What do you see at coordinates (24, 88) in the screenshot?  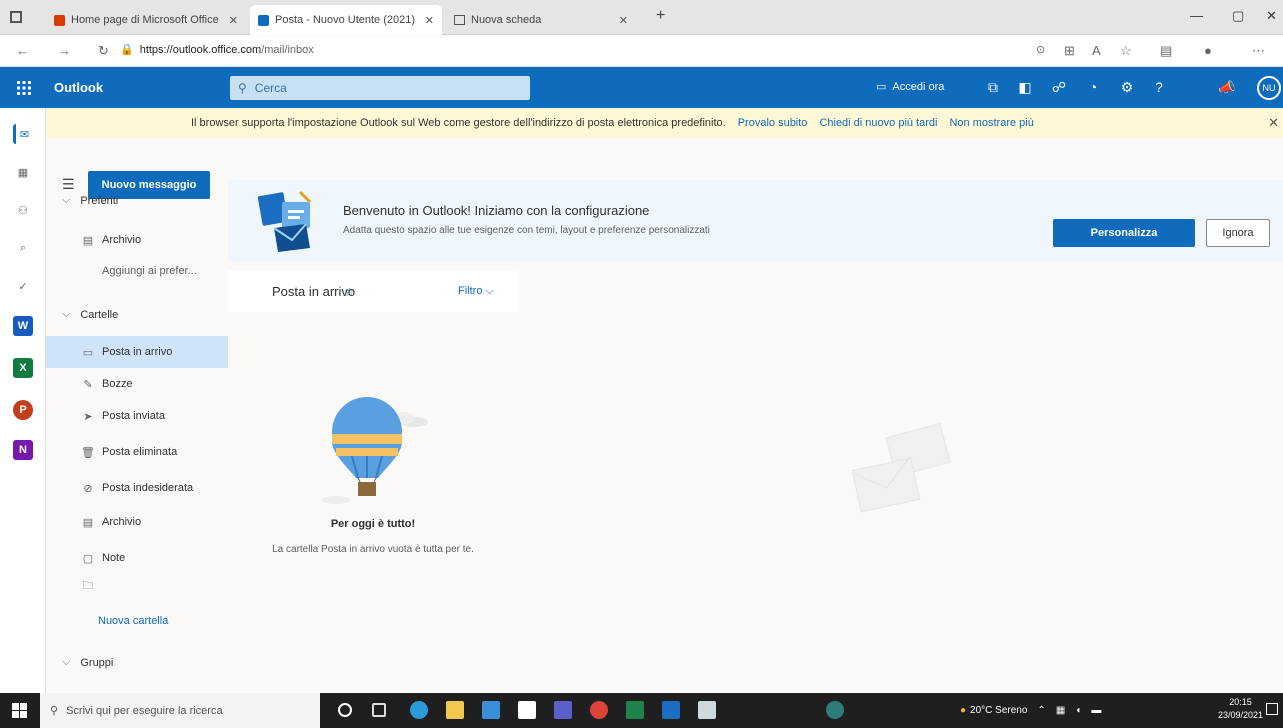 I see `app-launcher-icon` at bounding box center [24, 88].